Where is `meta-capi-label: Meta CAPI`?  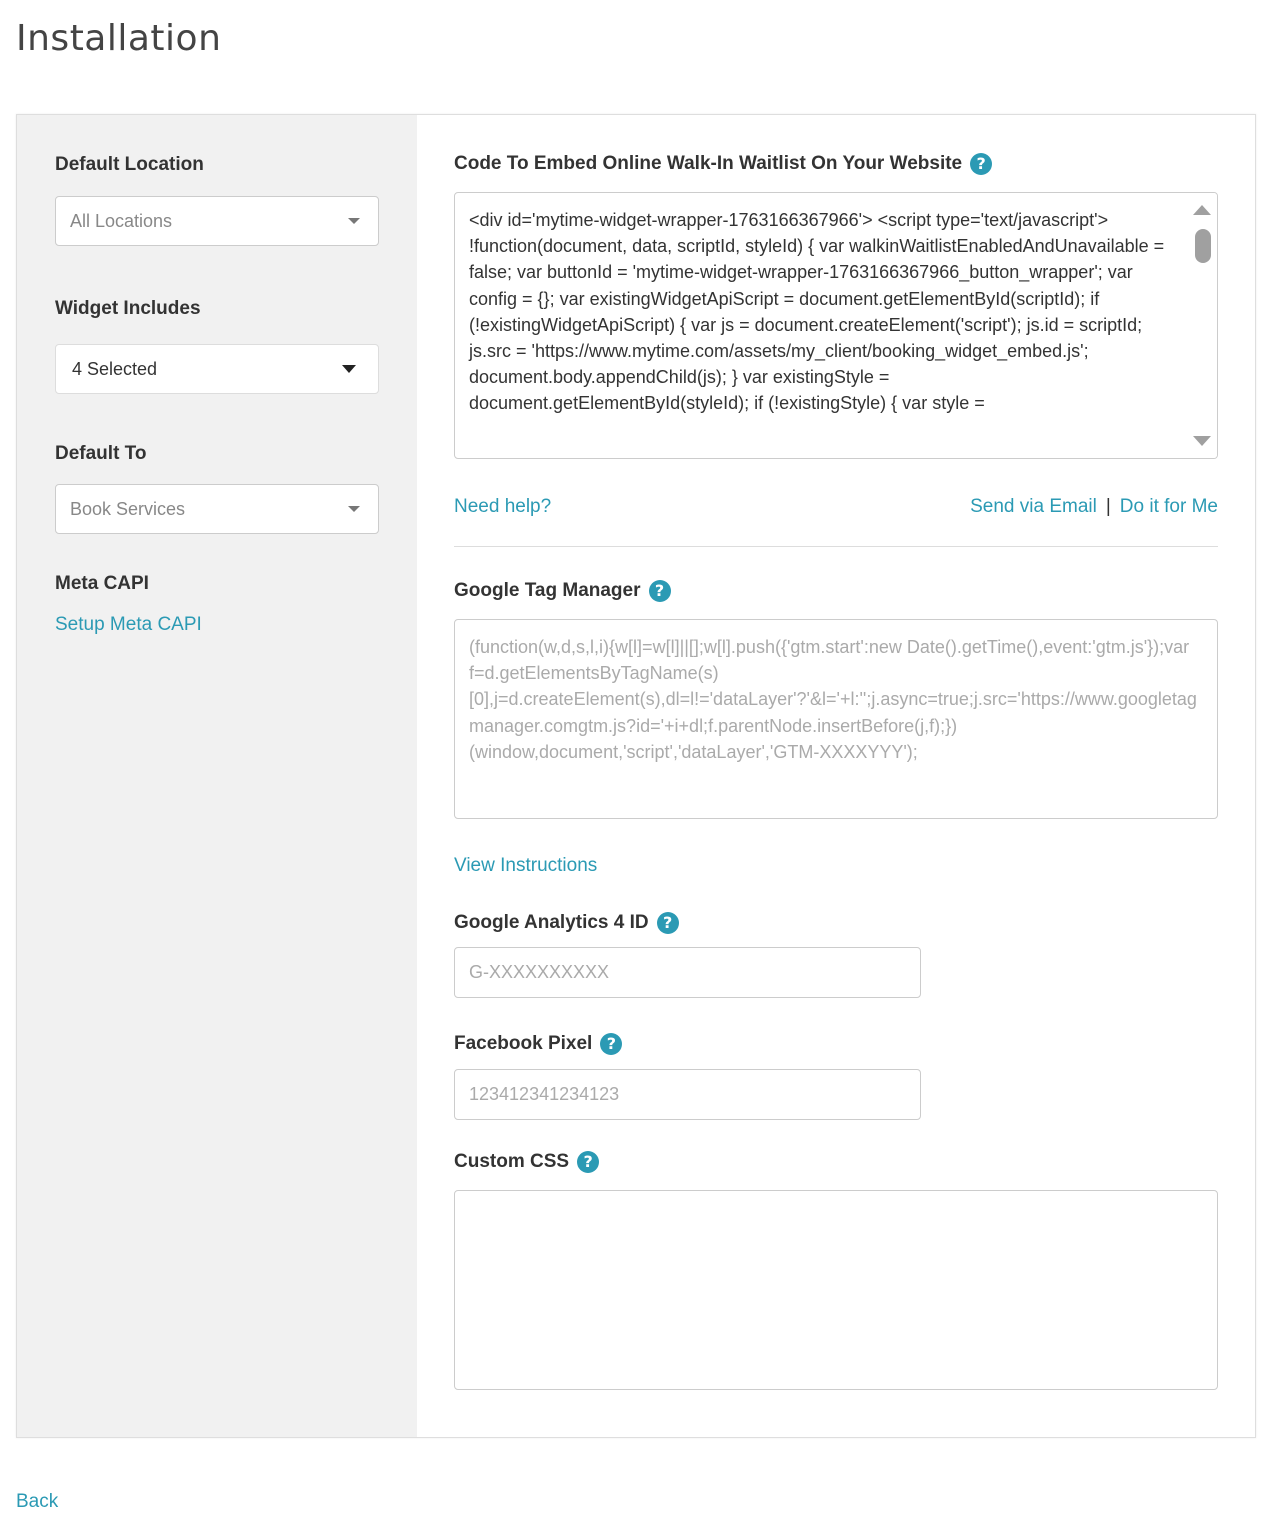 meta-capi-label: Meta CAPI is located at coordinates (102, 583).